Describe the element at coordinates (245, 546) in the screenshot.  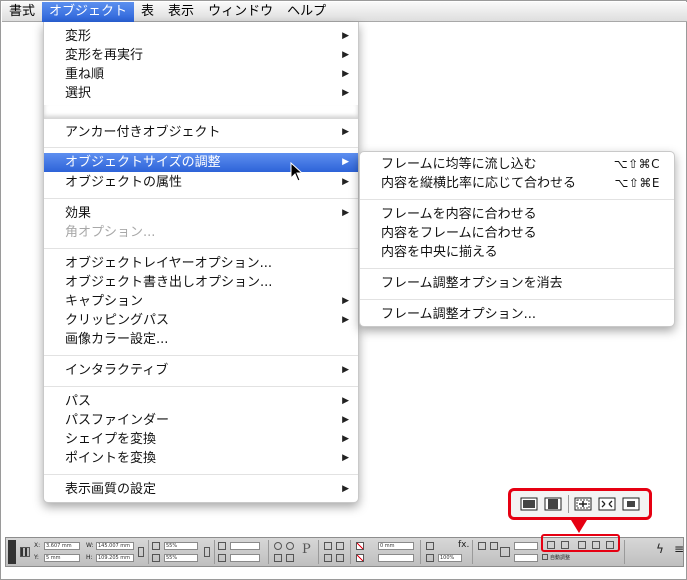
I see `rotation-field` at that location.